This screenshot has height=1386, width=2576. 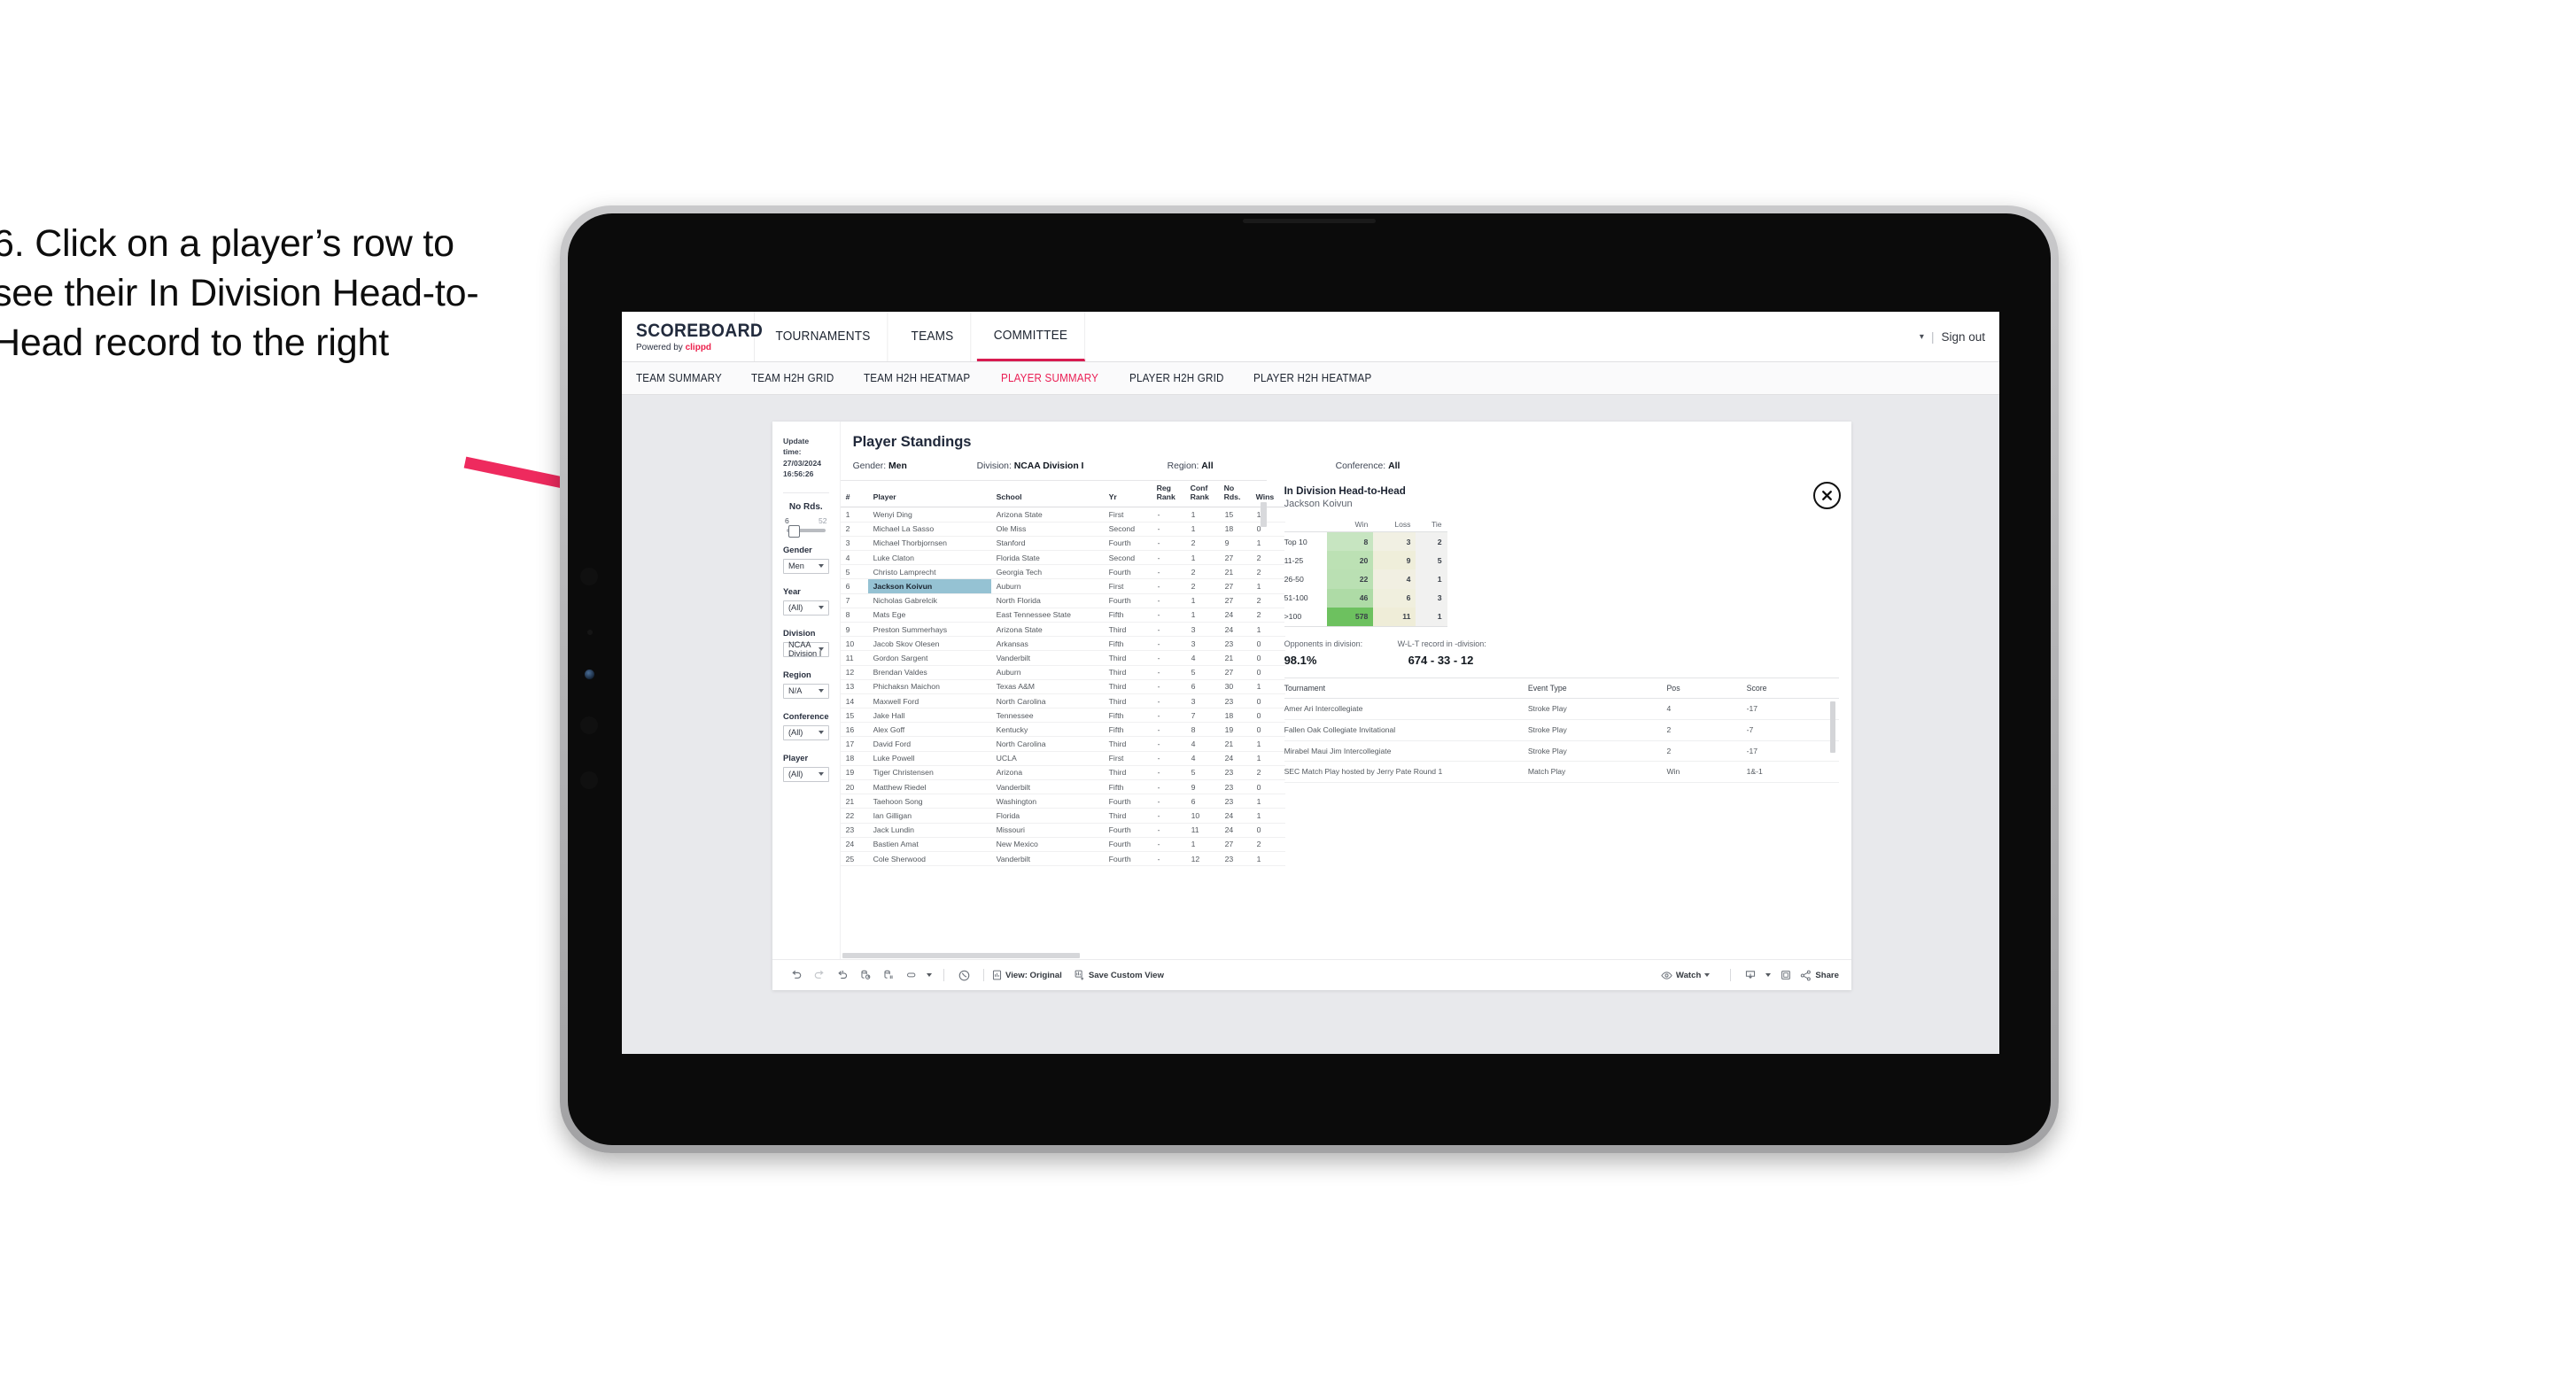 I want to click on chevron-down-icon, so click(x=821, y=608).